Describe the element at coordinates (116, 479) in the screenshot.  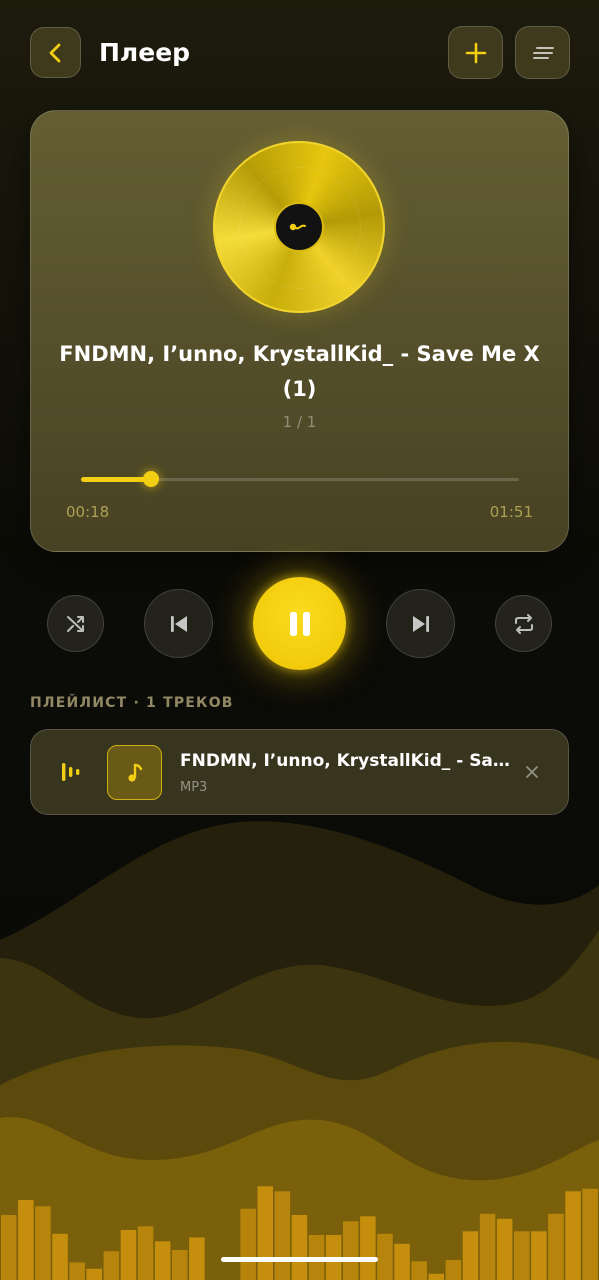
I see `progress-fill` at that location.